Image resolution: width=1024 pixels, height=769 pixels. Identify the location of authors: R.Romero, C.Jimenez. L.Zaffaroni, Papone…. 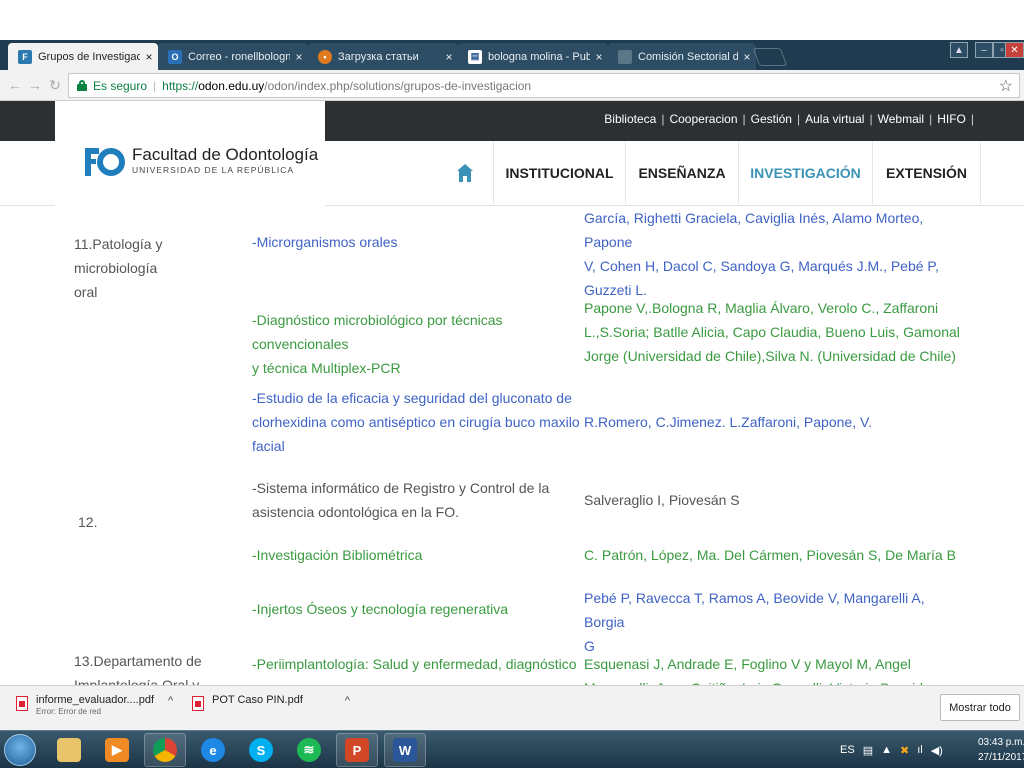
(728, 422).